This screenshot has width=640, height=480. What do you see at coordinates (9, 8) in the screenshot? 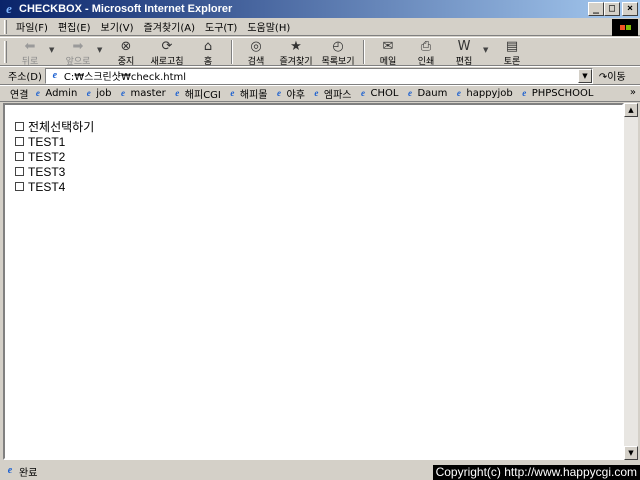
I see `ie-logo-icon: e` at bounding box center [9, 8].